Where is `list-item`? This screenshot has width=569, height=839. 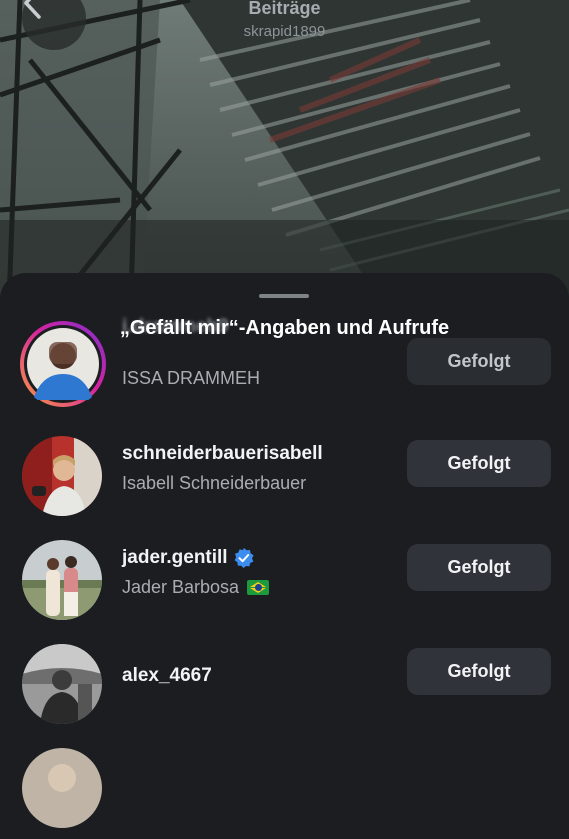 list-item is located at coordinates (284, 787).